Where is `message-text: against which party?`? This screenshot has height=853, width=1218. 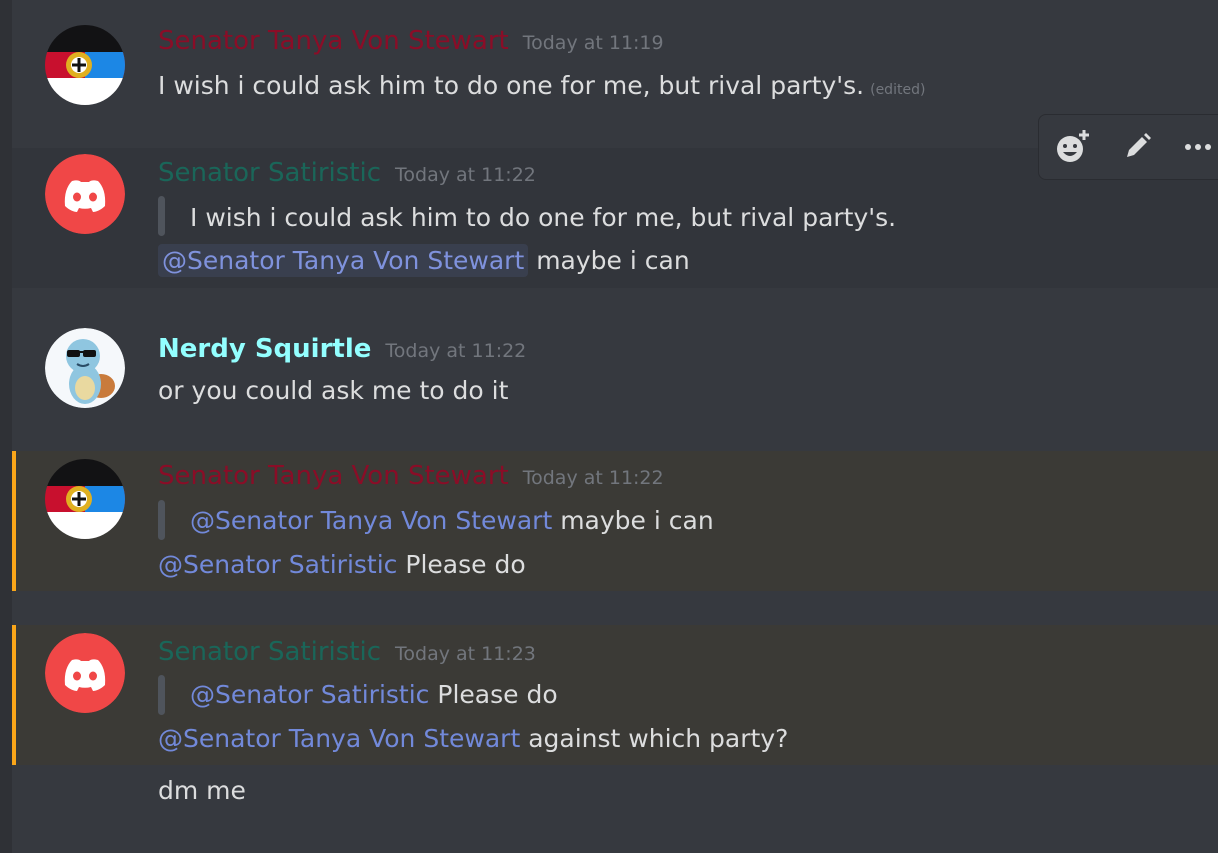 message-text: against which party? is located at coordinates (658, 738).